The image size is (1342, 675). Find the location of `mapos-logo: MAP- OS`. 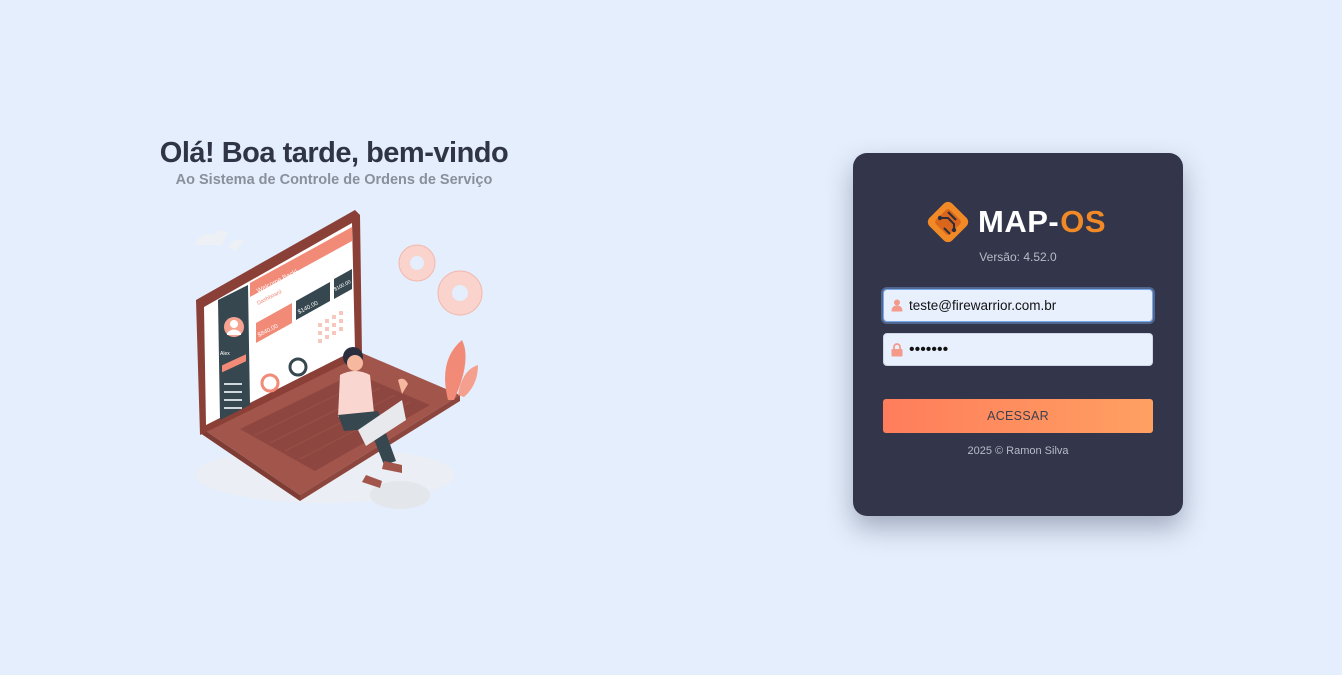

mapos-logo: MAP- OS is located at coordinates (1016, 222).